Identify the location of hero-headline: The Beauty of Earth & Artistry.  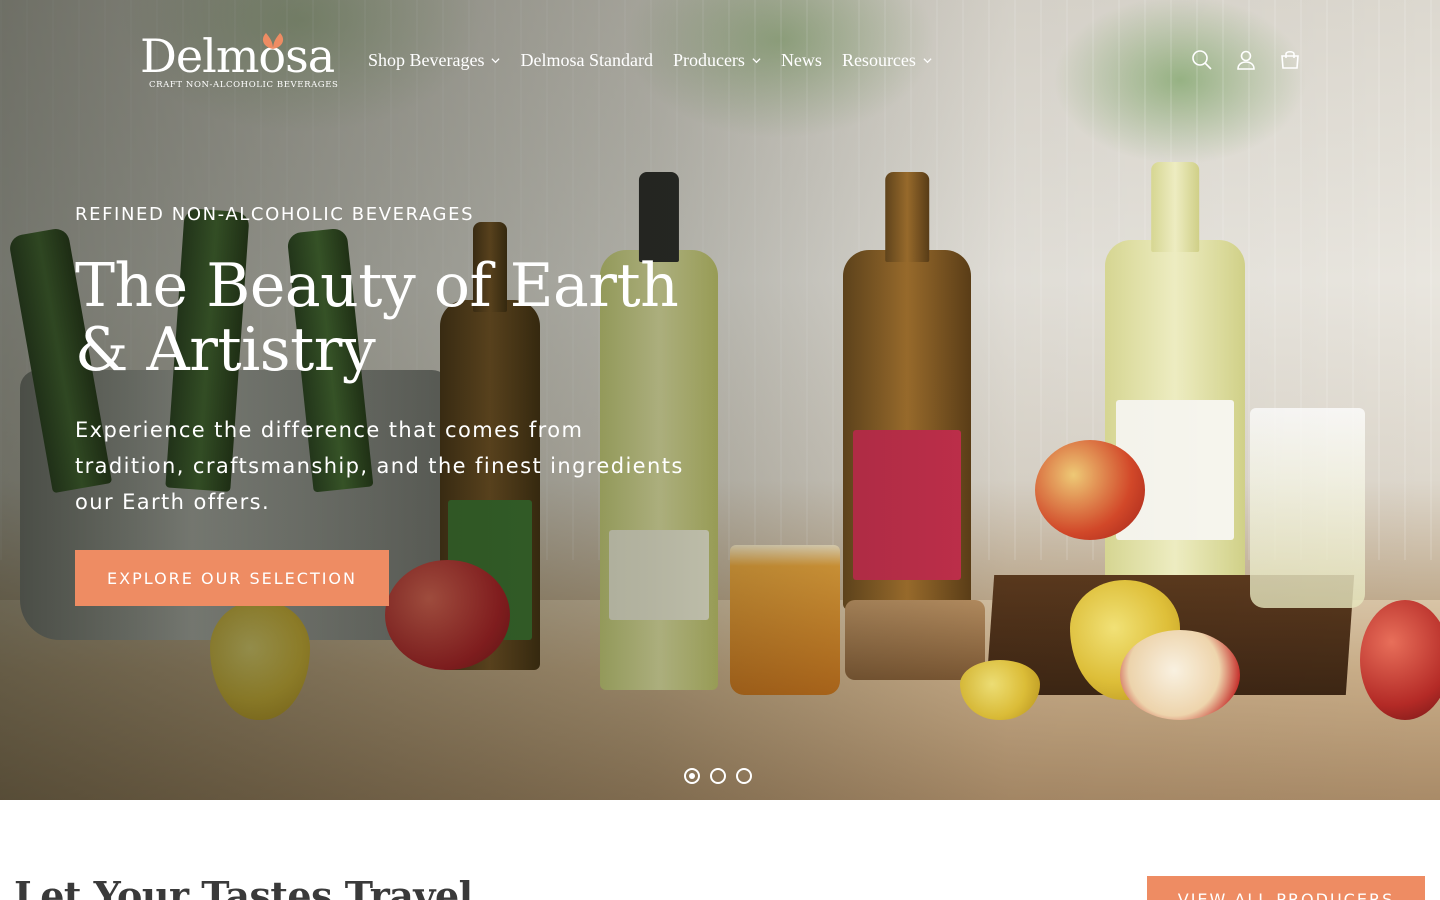
(395, 318).